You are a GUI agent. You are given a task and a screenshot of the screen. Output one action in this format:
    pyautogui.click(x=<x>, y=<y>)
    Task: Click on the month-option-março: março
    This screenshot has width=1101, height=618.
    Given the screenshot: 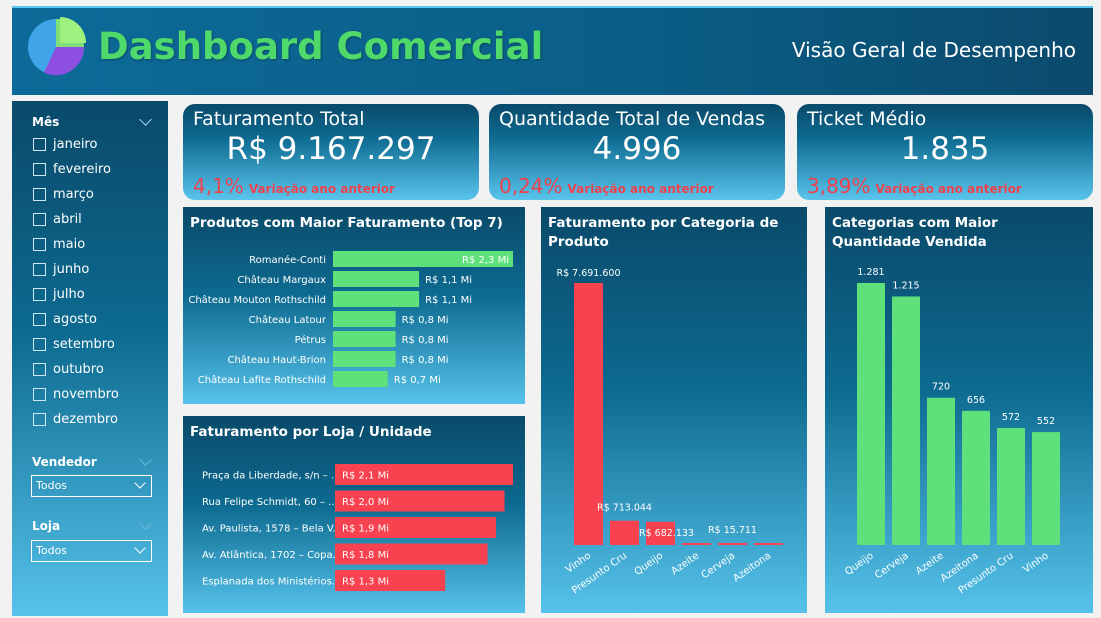 What is the action you would take?
    pyautogui.click(x=63, y=194)
    